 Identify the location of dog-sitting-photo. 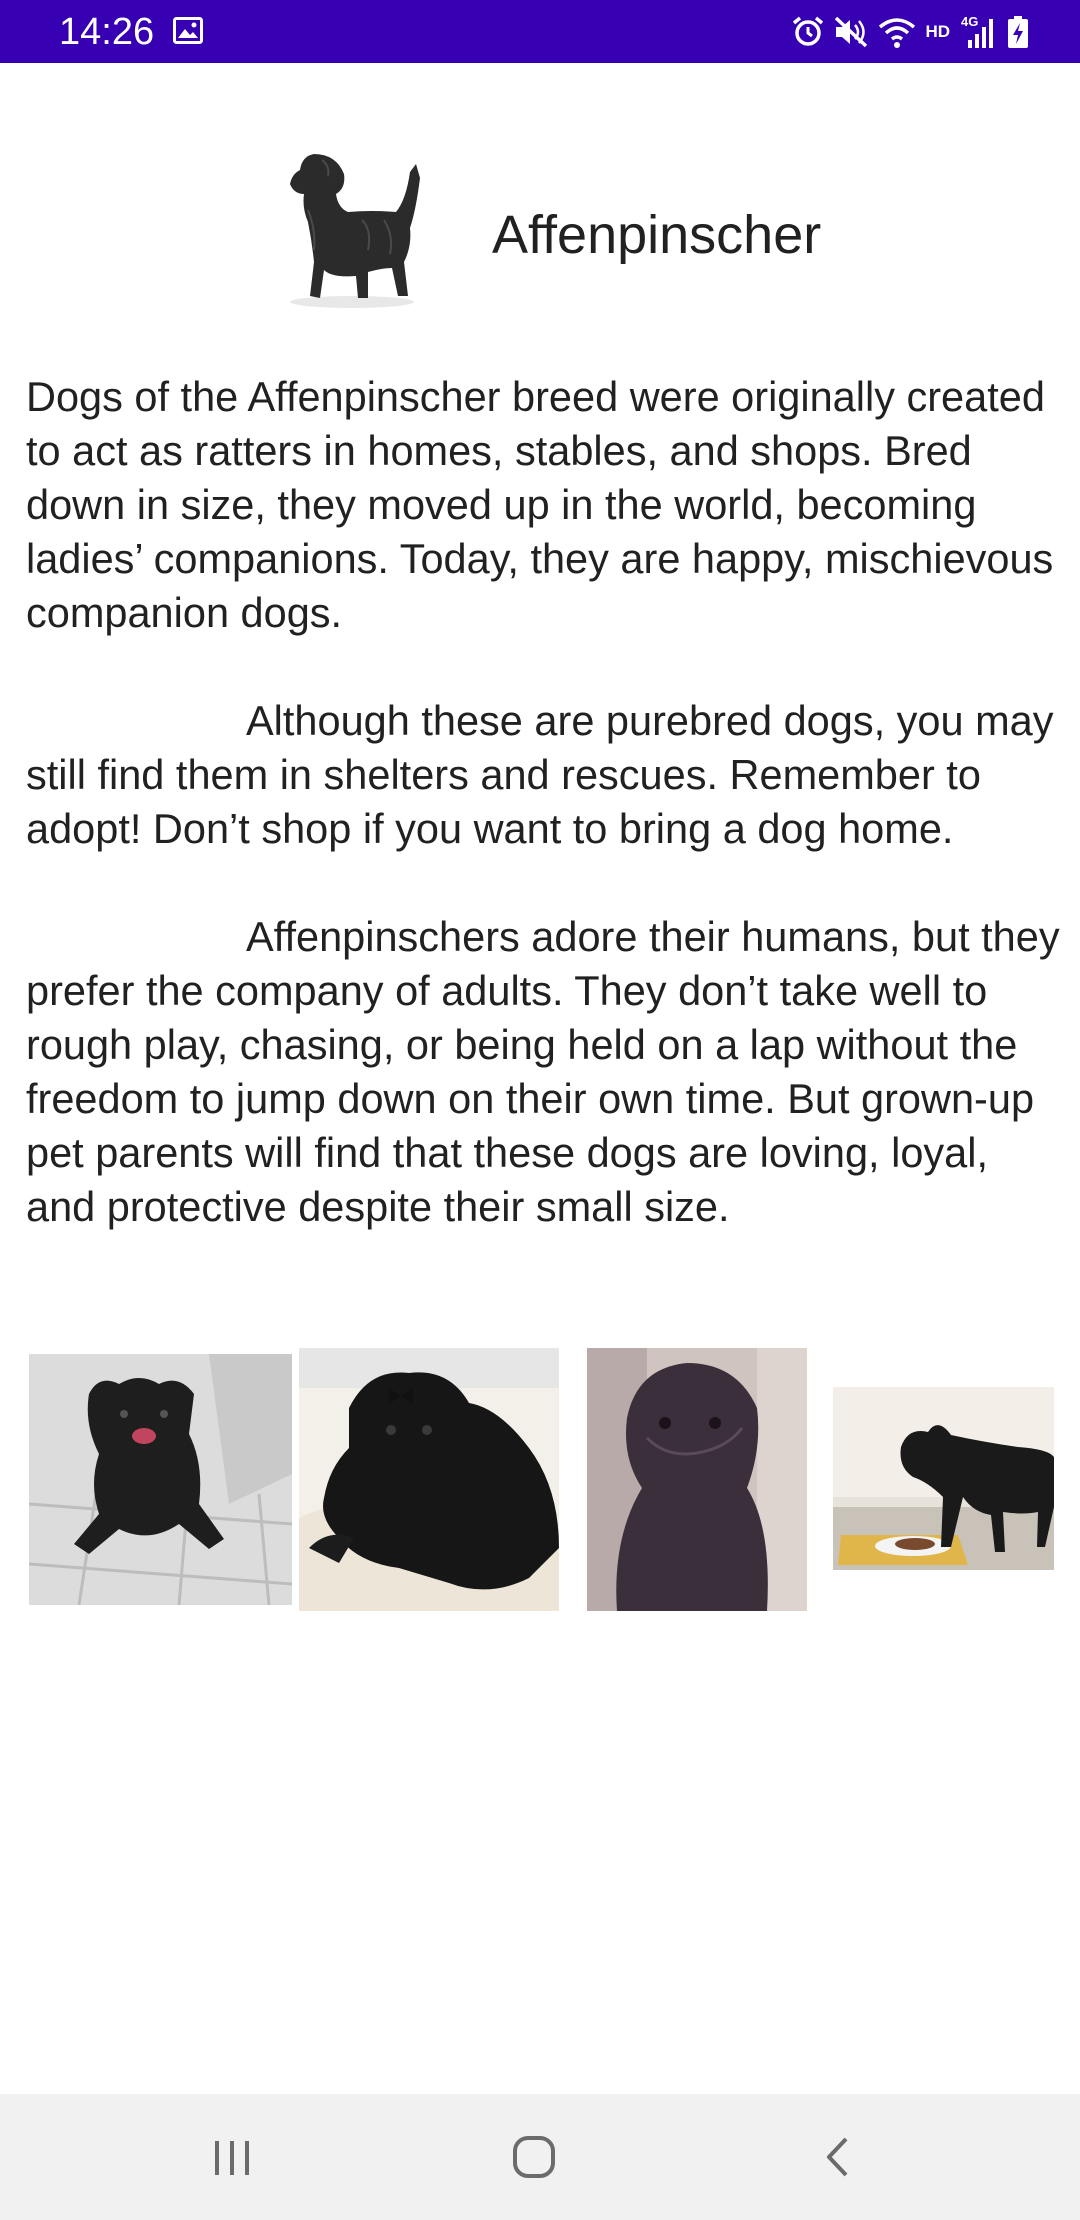
(697, 1479).